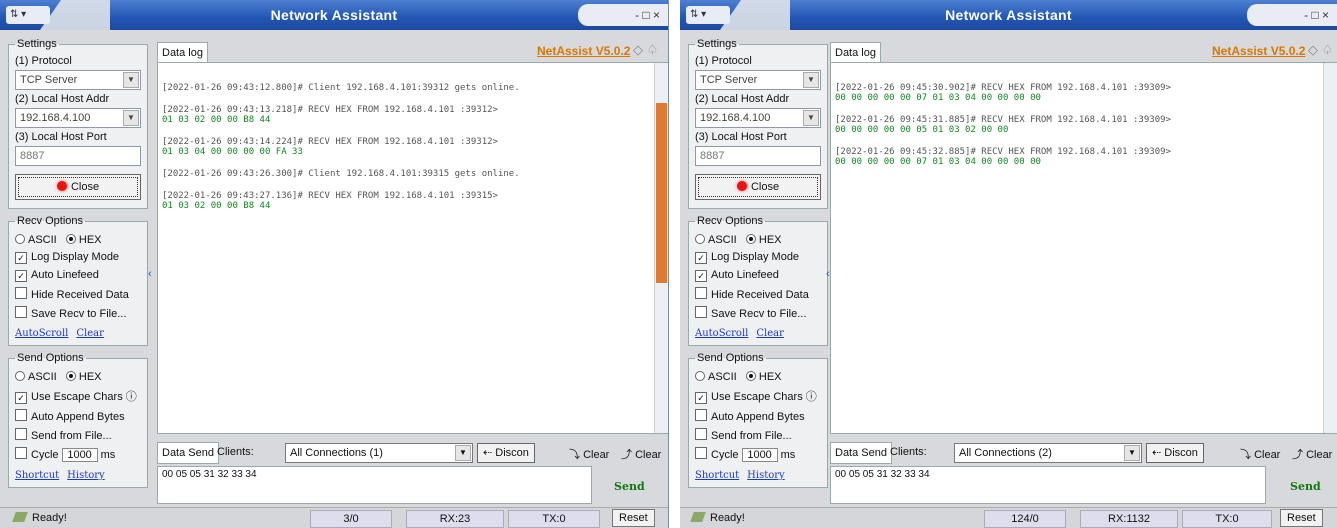 This screenshot has width=1337, height=528. I want to click on cycle-option: Cycle 1000 ms, so click(78, 454).